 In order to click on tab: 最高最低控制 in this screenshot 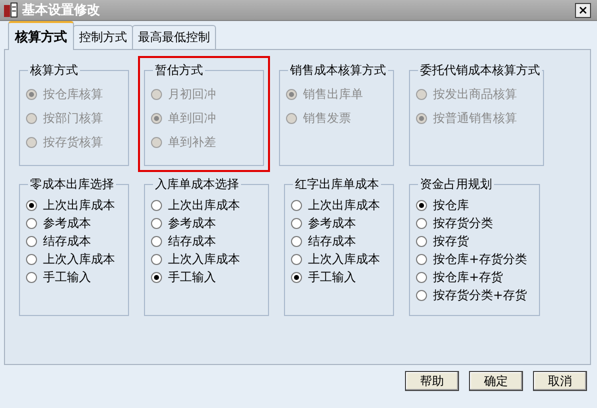, I will do `click(174, 37)`.